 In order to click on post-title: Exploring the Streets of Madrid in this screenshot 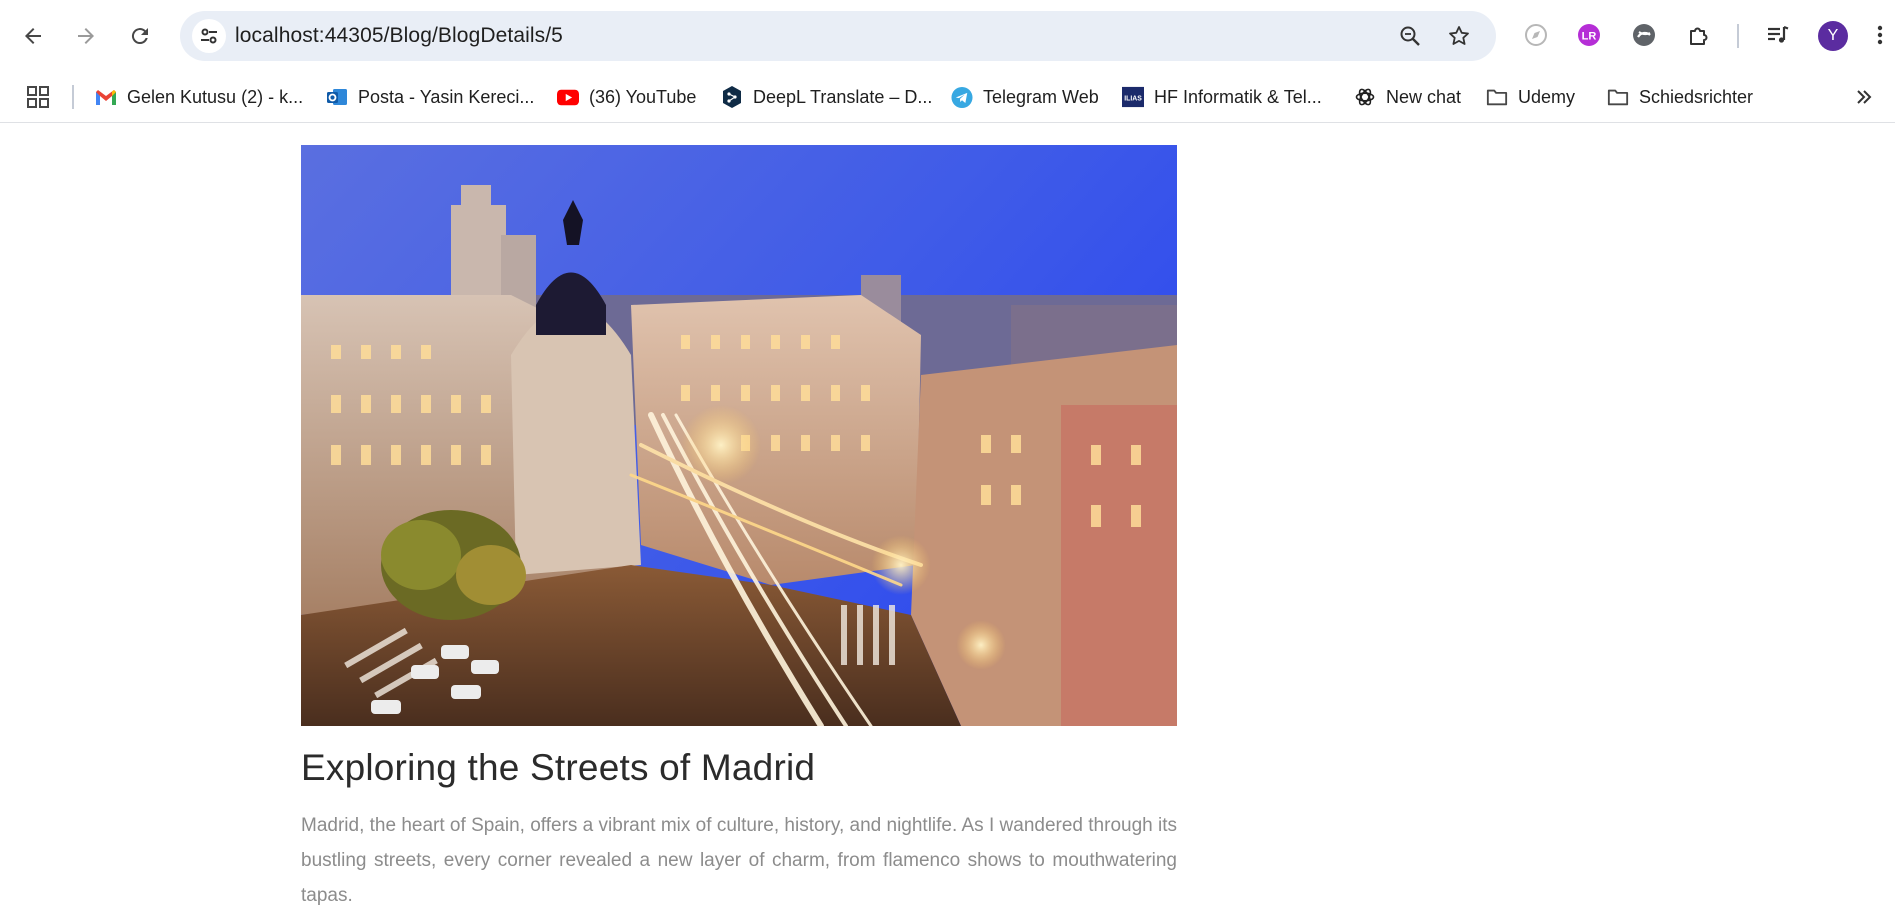, I will do `click(558, 767)`.